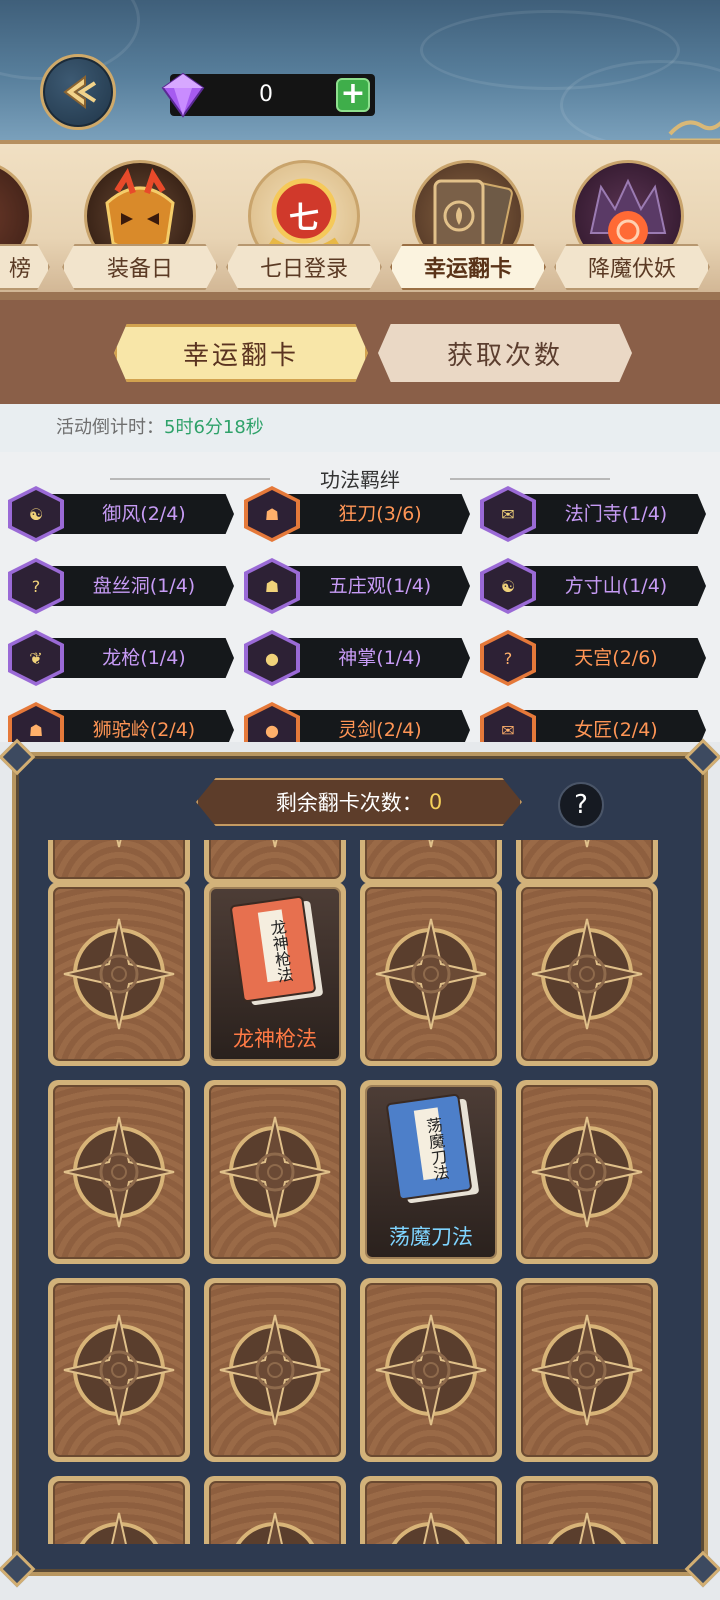 This screenshot has height=1600, width=720. Describe the element at coordinates (357, 514) in the screenshot. I see `bond-item: ☗ 狂刀(3/6)` at that location.